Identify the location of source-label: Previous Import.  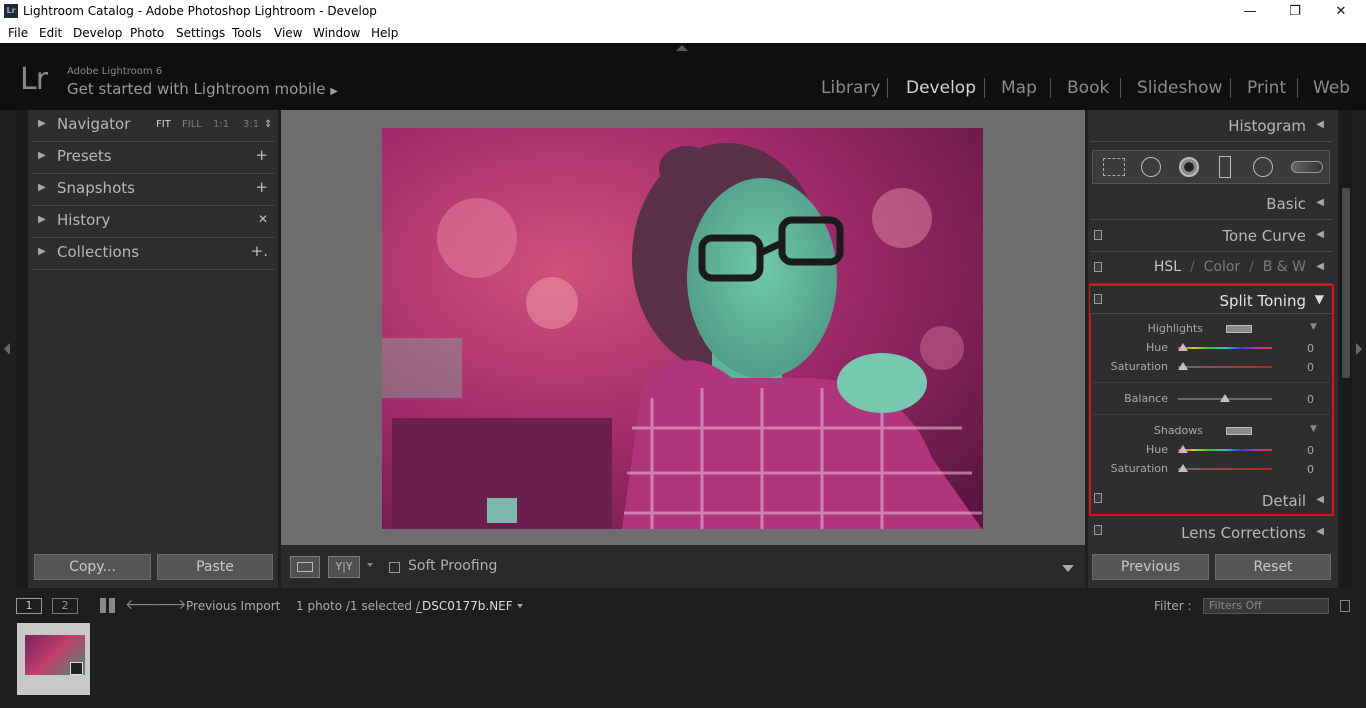
(233, 606).